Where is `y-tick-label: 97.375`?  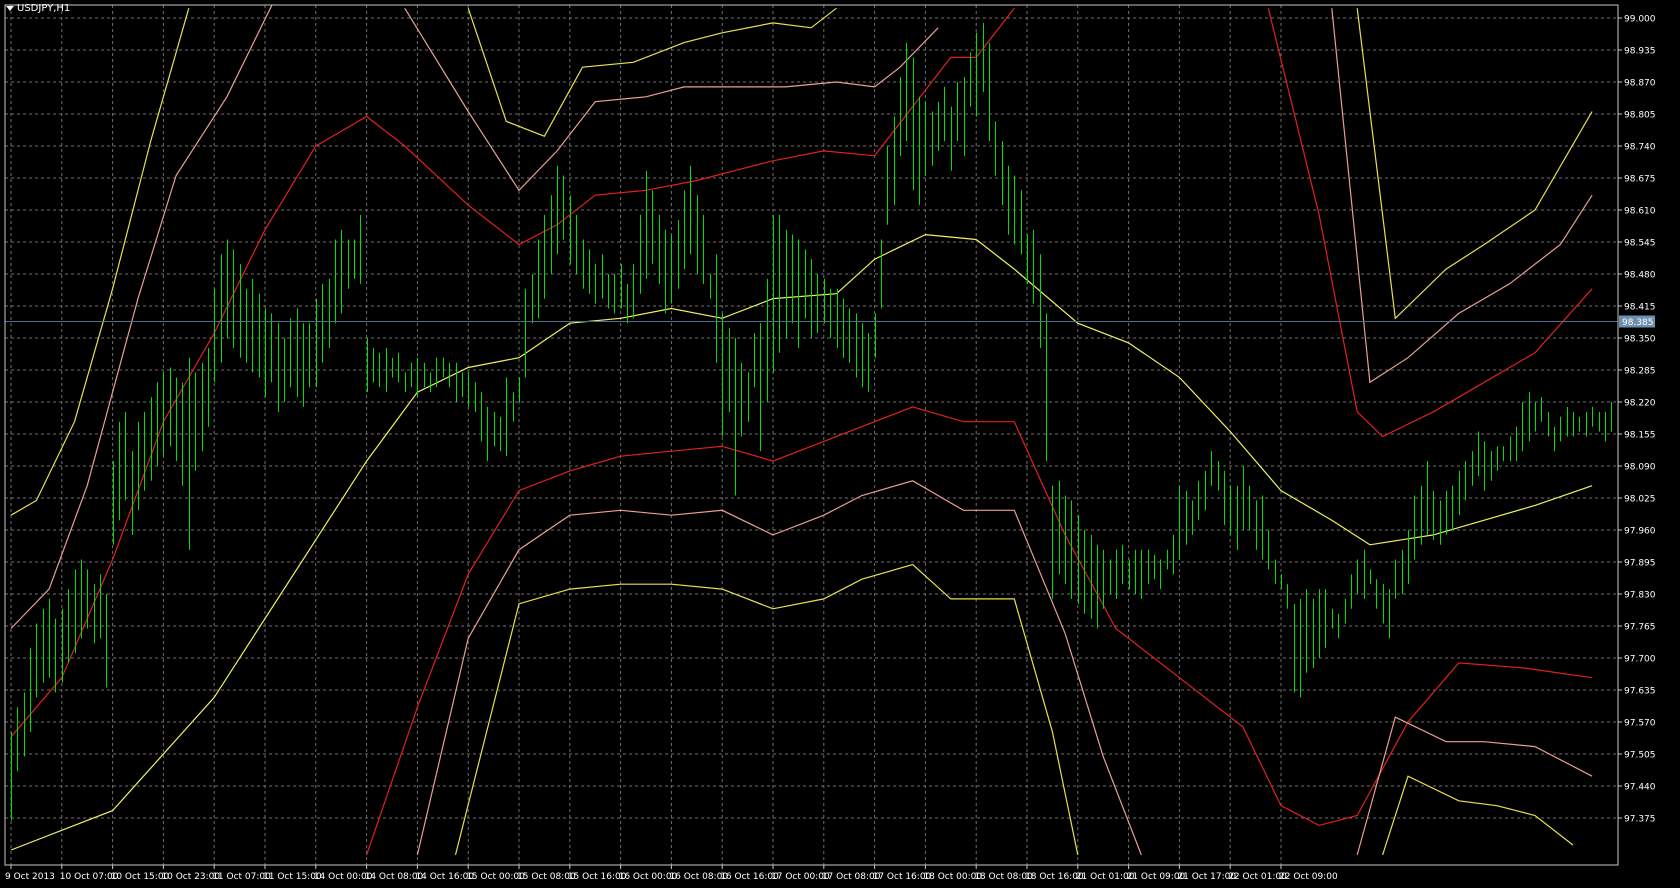 y-tick-label: 97.375 is located at coordinates (1640, 820).